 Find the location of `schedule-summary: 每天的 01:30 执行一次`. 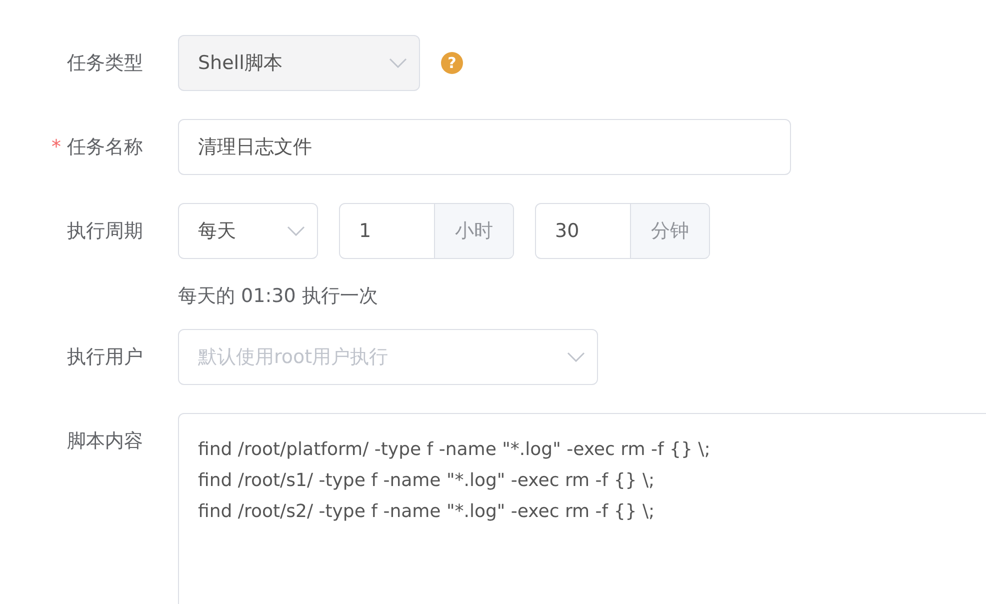

schedule-summary: 每天的 01:30 执行一次 is located at coordinates (278, 296).